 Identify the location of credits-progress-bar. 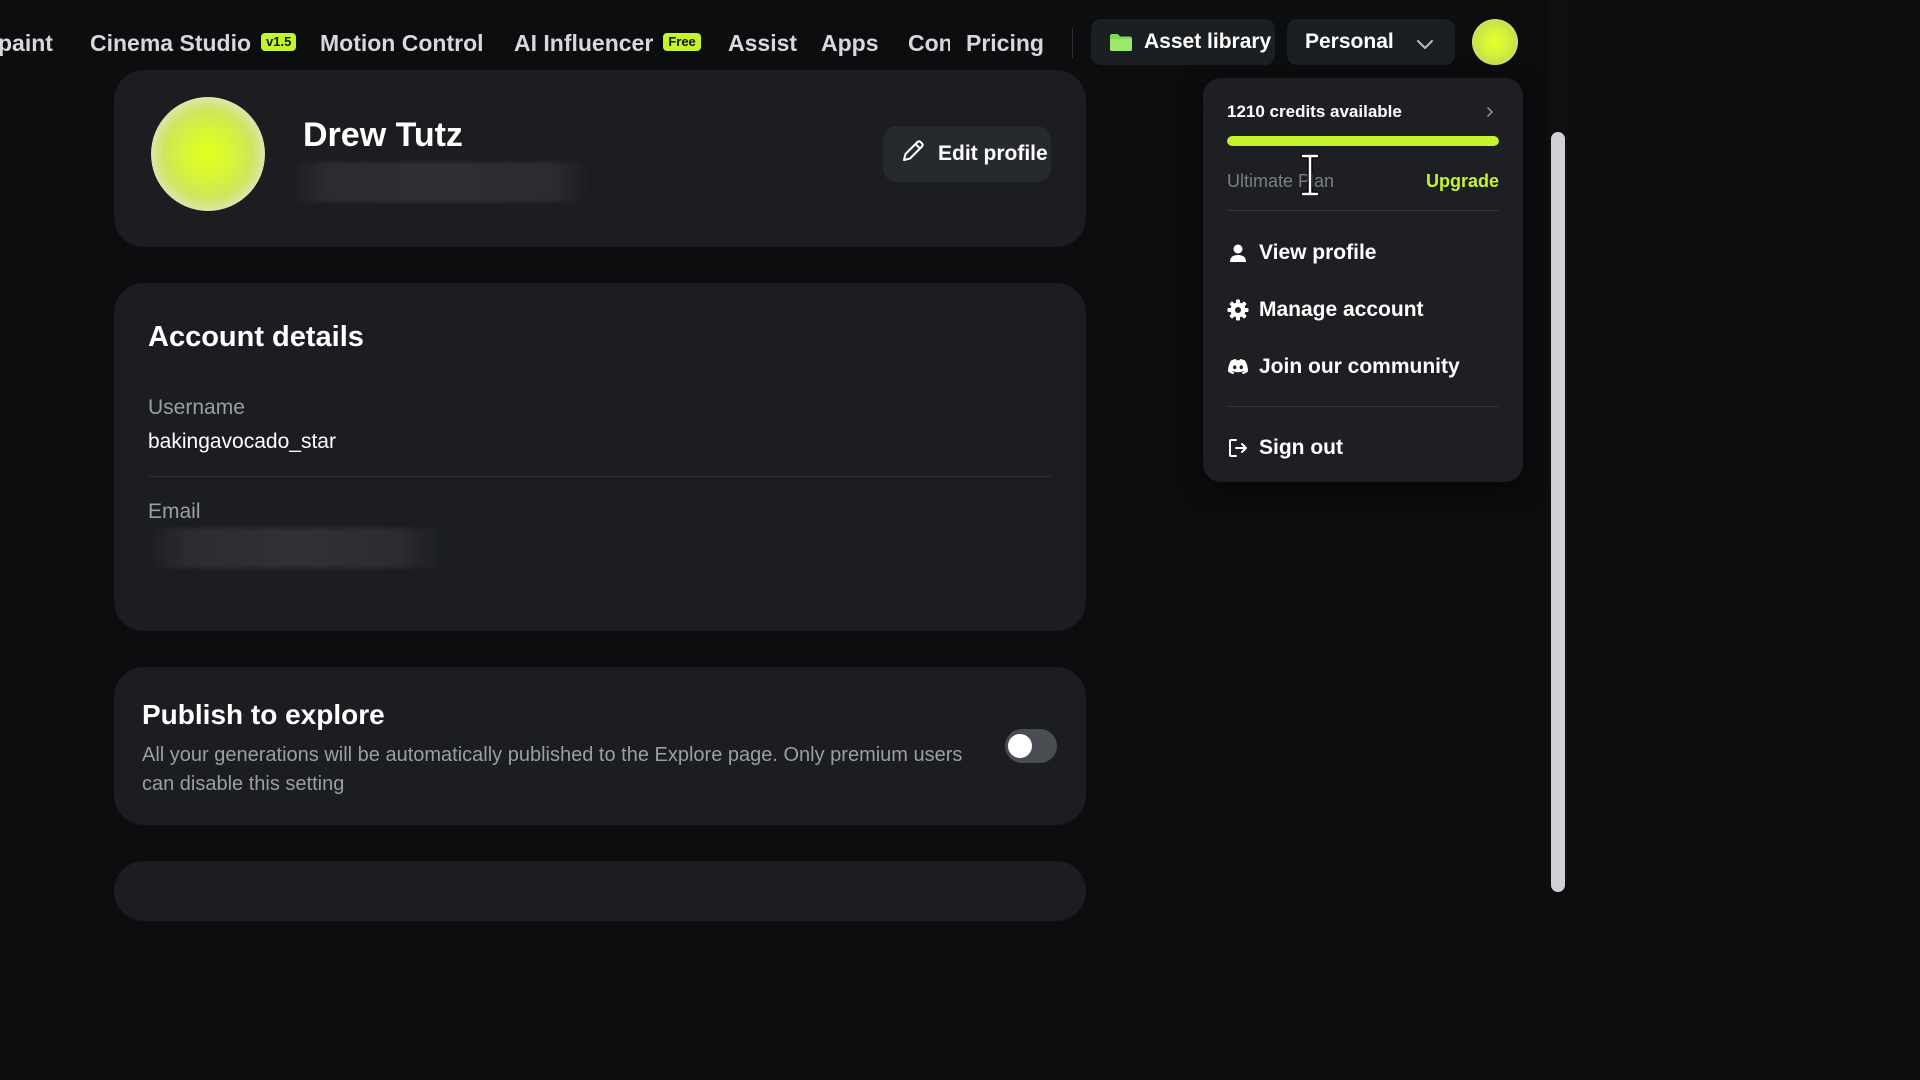
(1363, 141).